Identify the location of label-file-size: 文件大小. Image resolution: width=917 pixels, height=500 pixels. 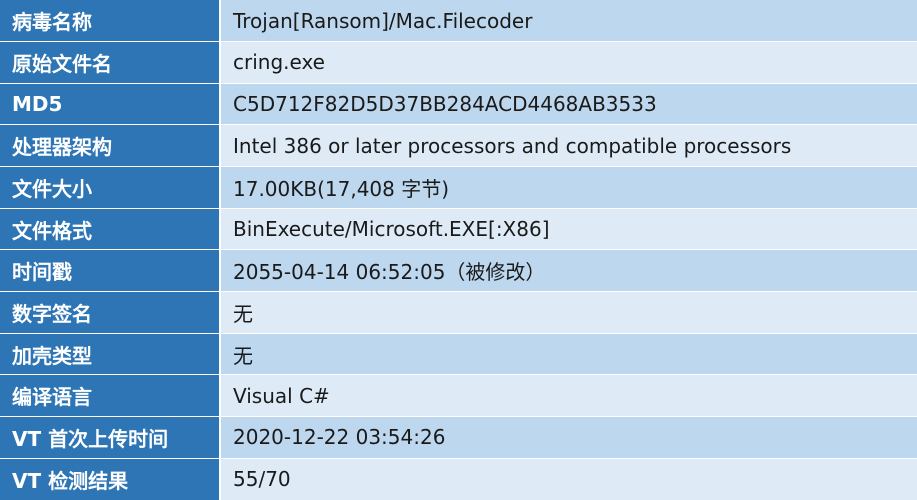
(110, 187).